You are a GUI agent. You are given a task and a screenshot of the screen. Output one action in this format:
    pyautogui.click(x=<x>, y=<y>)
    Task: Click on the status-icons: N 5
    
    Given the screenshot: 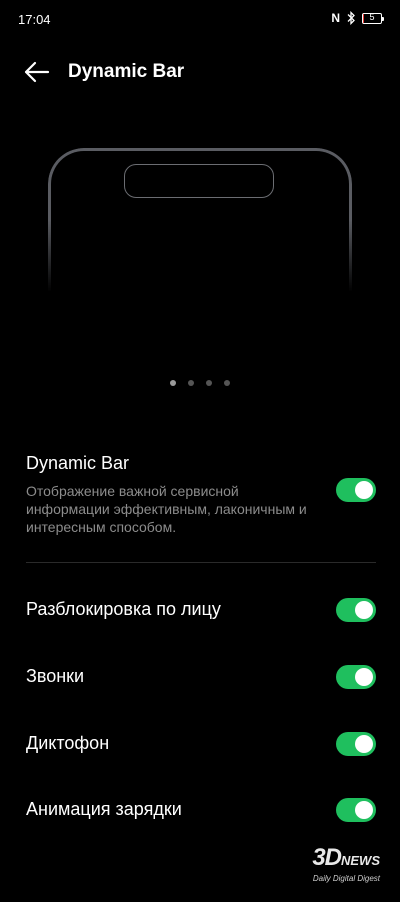 What is the action you would take?
    pyautogui.click(x=357, y=18)
    